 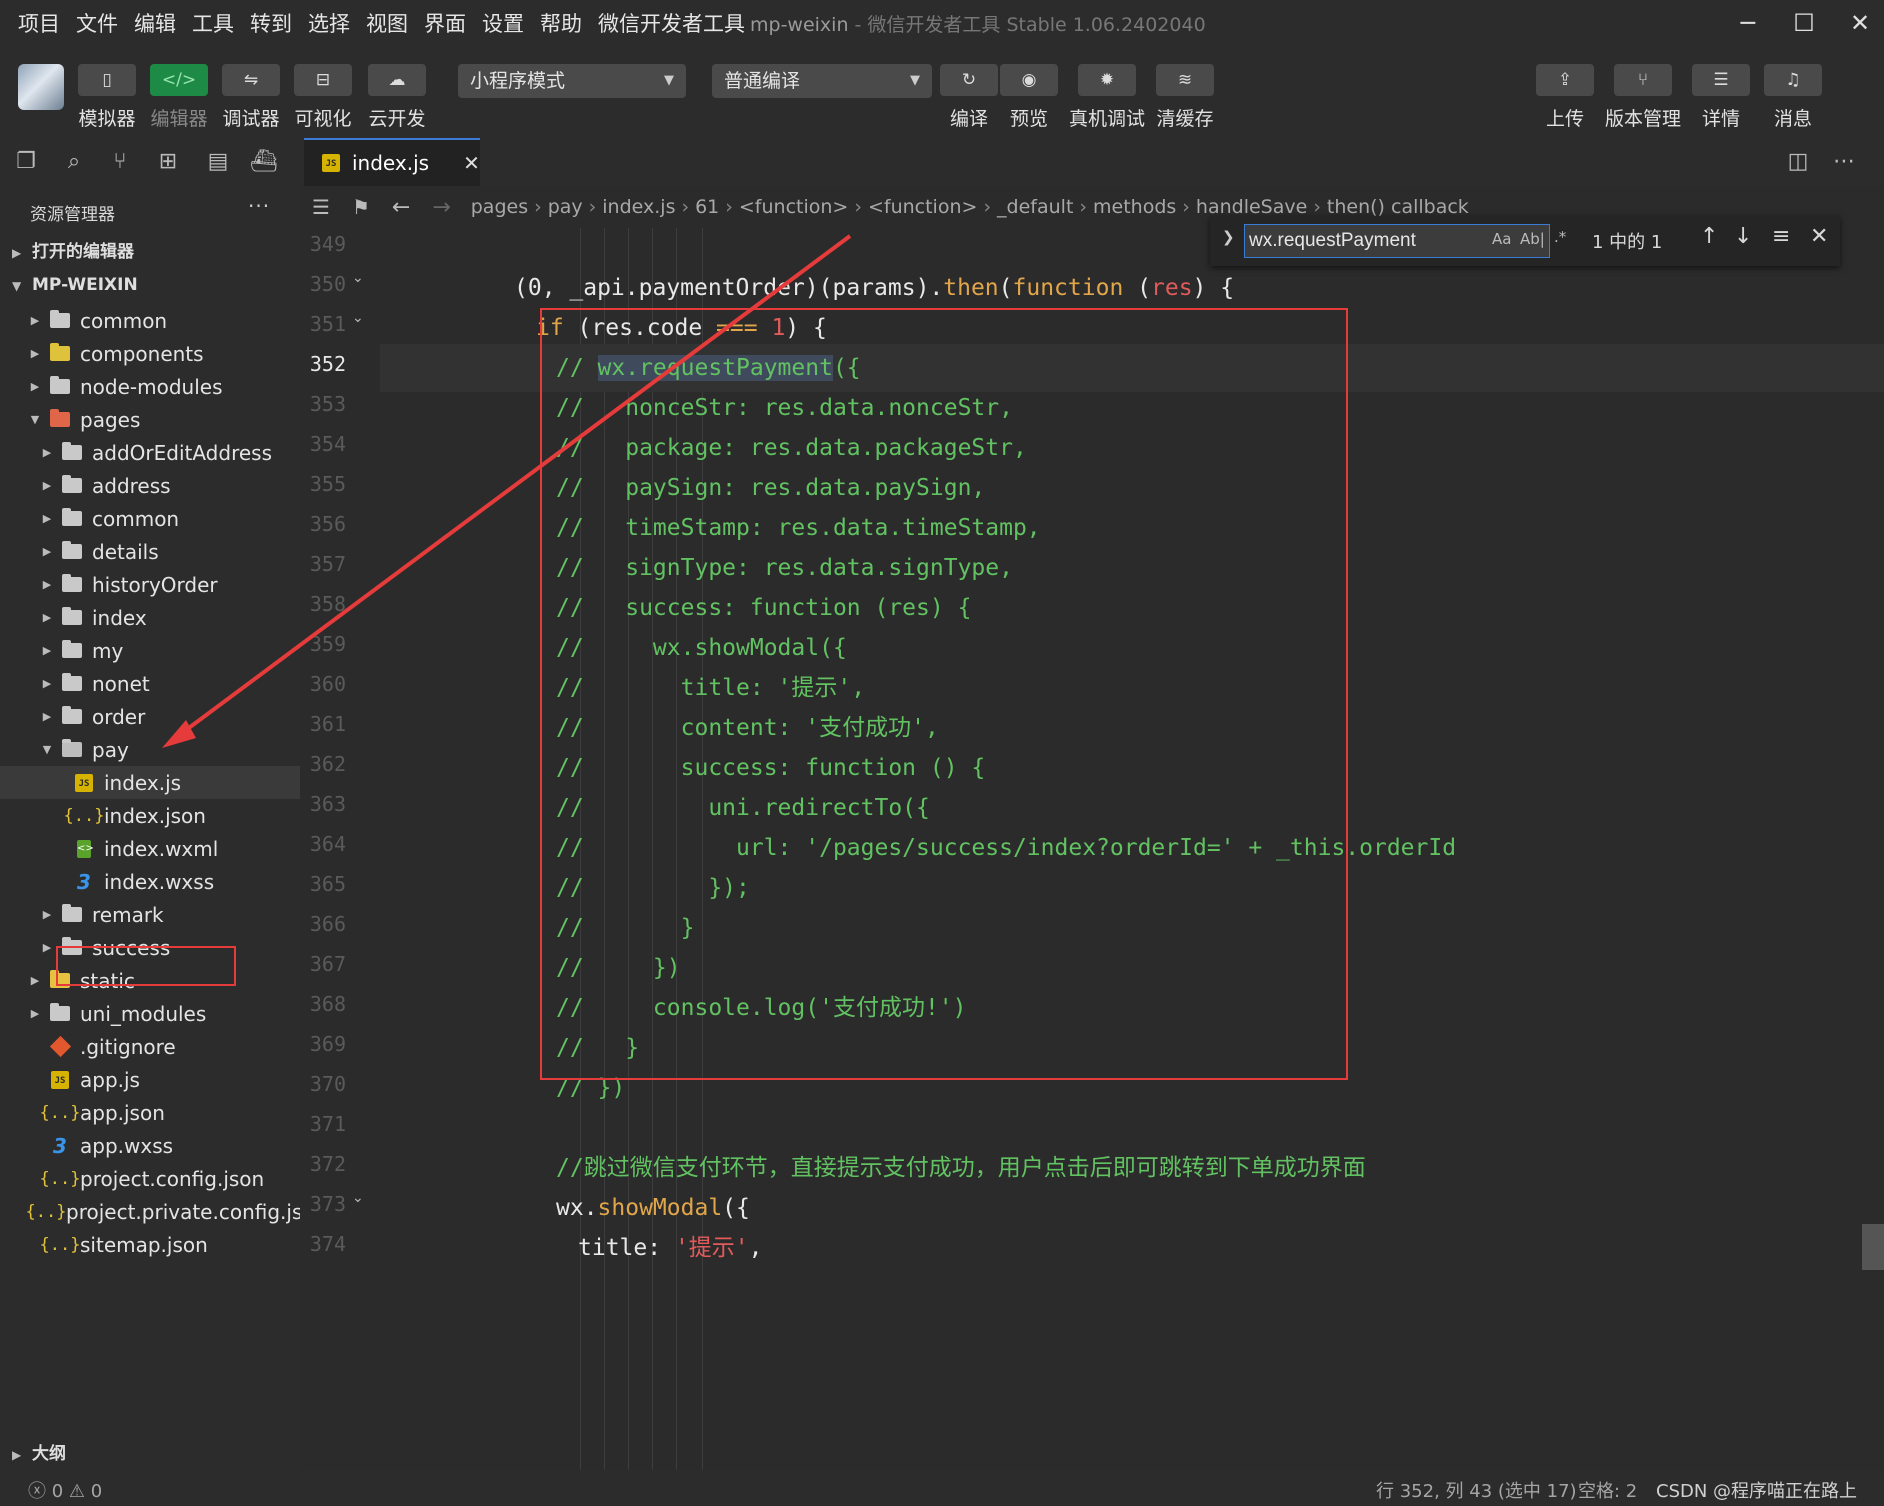 I want to click on minimize-icon: ─, so click(x=1748, y=23).